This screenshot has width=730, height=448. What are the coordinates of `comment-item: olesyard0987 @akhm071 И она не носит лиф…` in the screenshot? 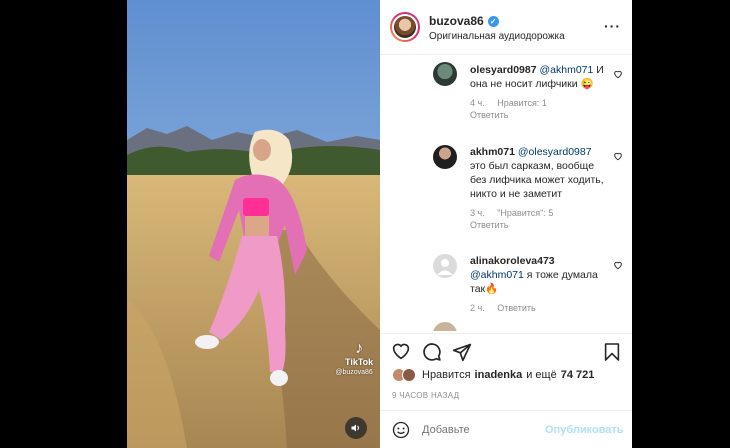 It's located at (551, 92).